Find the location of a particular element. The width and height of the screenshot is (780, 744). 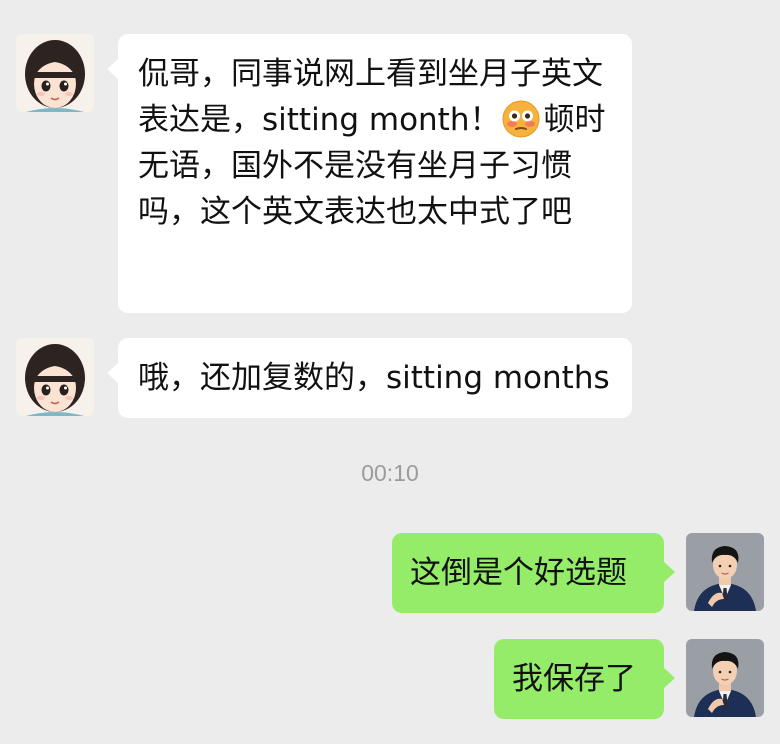

message-text: 这倒是个好选题 is located at coordinates (518, 573).